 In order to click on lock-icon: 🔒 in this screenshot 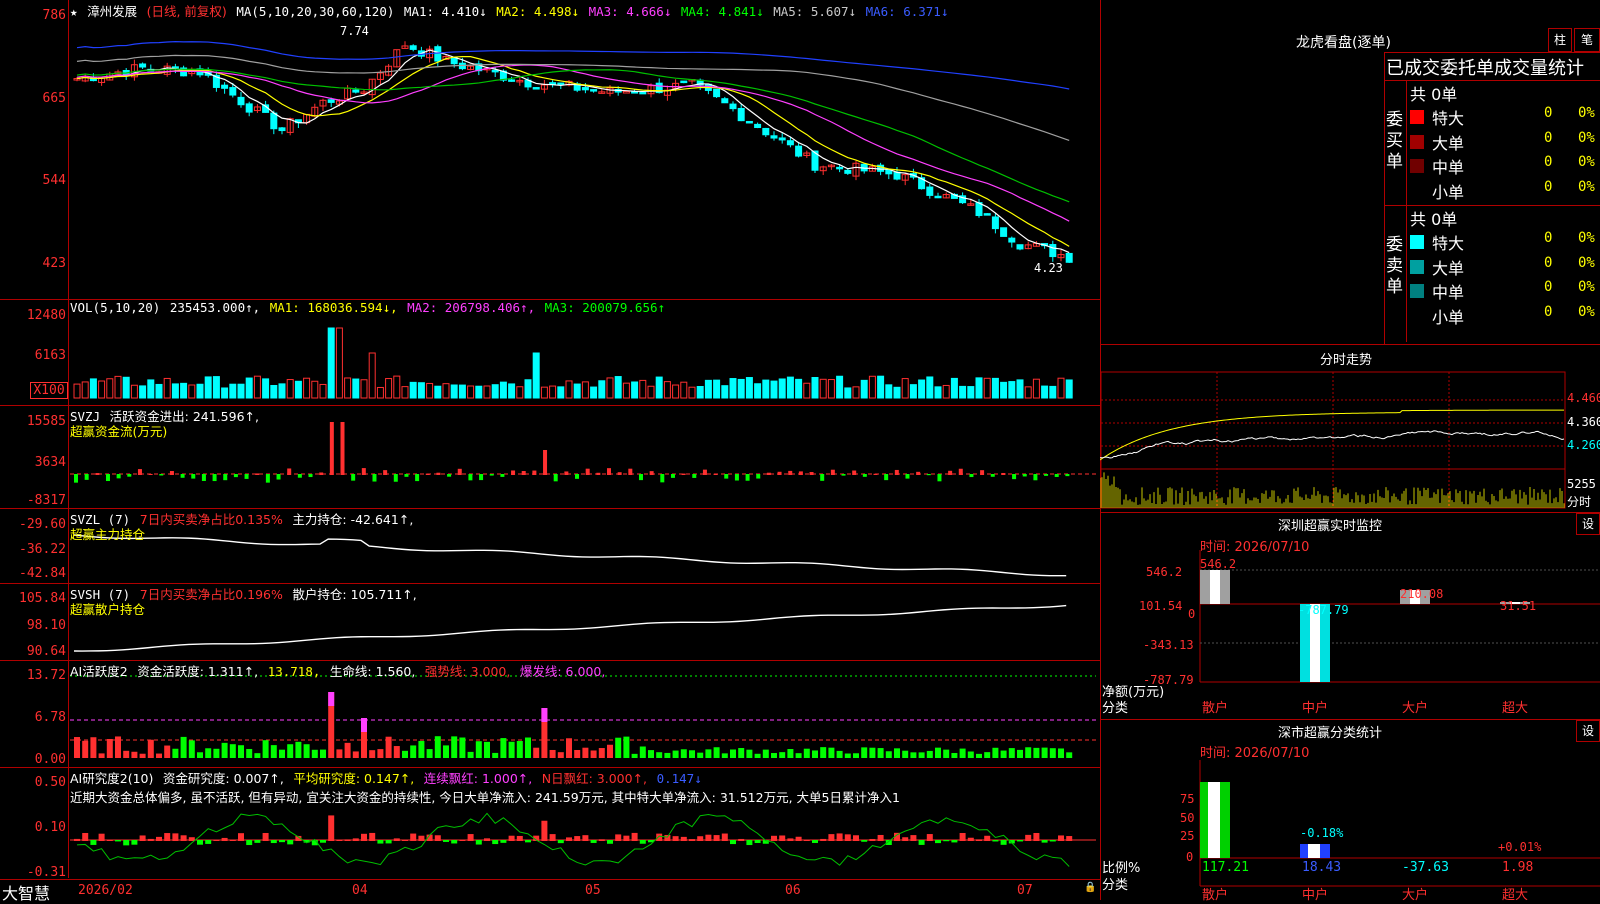, I will do `click(1090, 887)`.